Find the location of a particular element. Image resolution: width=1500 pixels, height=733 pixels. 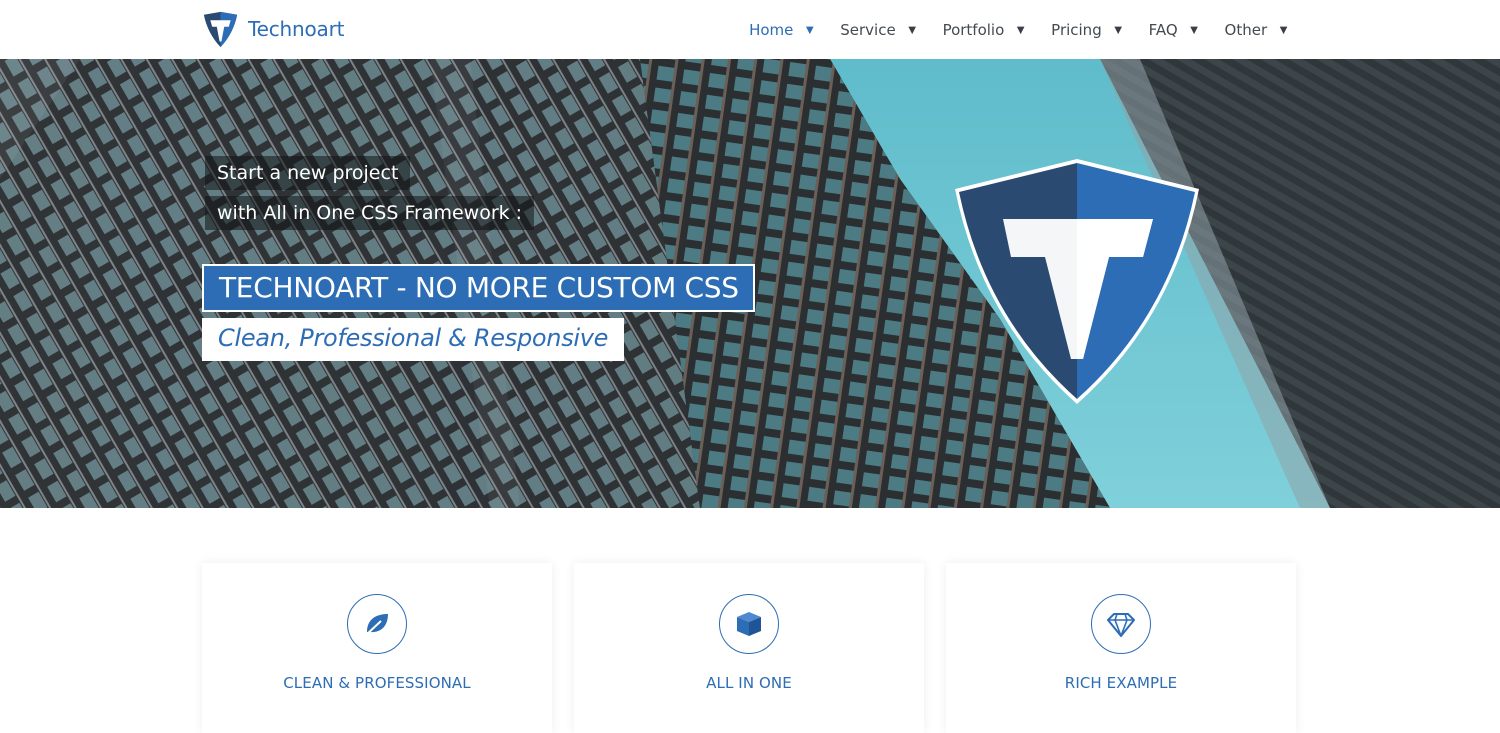

feature-title: CLEAN & PROFESSIONAL is located at coordinates (377, 683).